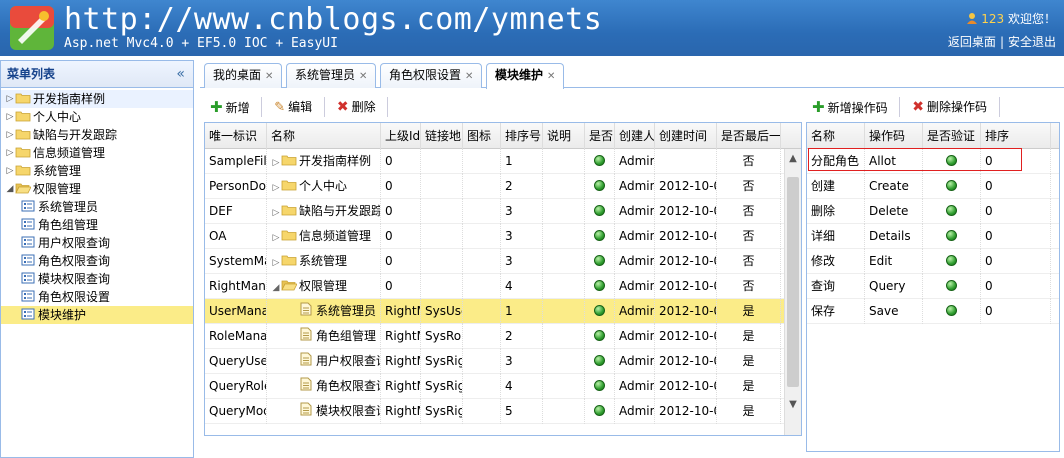  I want to click on menu-item-2: ▷ 缺陷与开发跟踪, so click(97, 135).